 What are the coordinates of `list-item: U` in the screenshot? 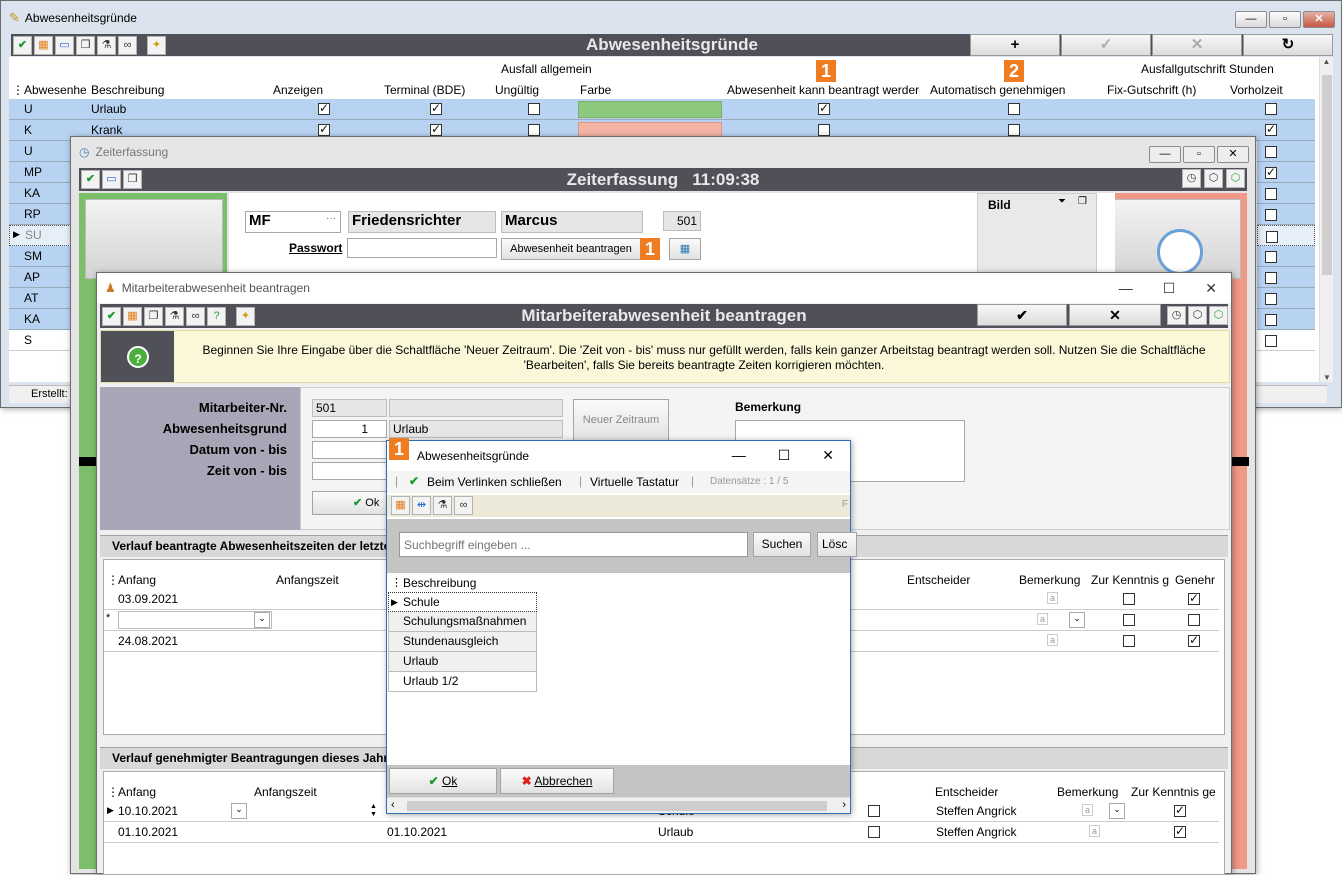 It's located at (40, 151).